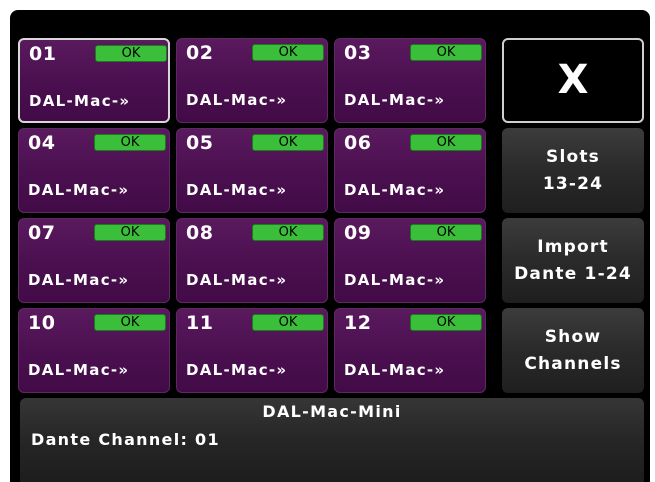 The width and height of the screenshot is (655, 482). What do you see at coordinates (332, 411) in the screenshot?
I see `device-name: DAL-Mac-Mini` at bounding box center [332, 411].